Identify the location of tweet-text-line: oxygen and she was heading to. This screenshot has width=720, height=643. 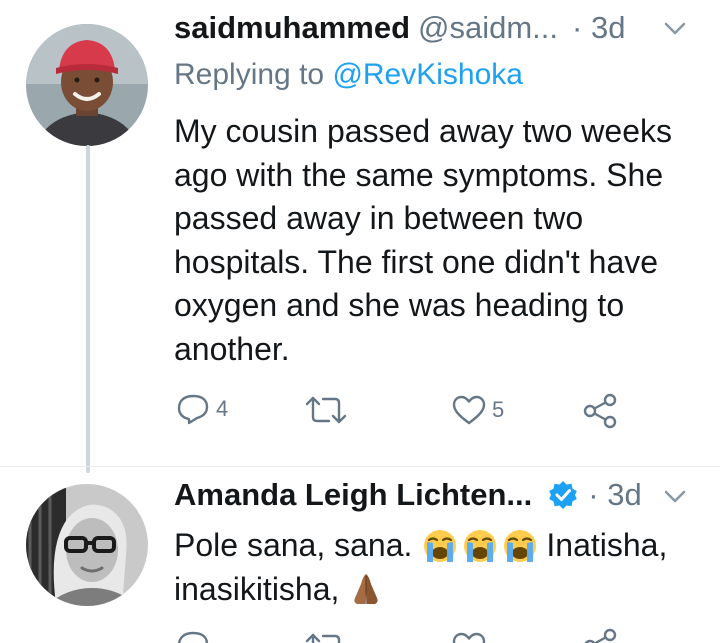
(399, 305).